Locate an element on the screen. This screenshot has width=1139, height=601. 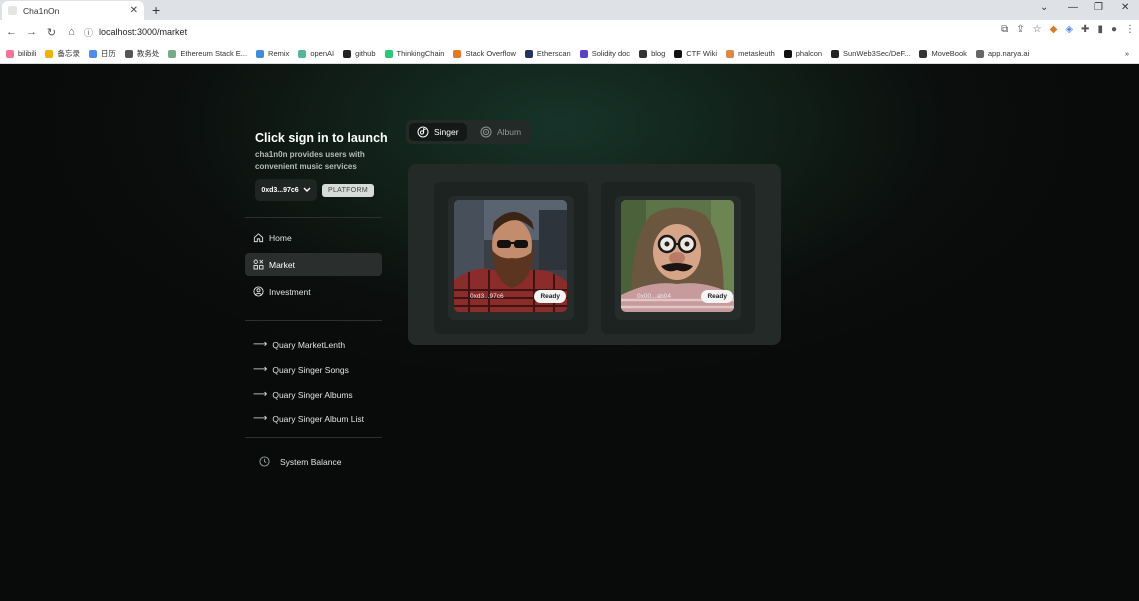
investment-icon is located at coordinates (258, 291).